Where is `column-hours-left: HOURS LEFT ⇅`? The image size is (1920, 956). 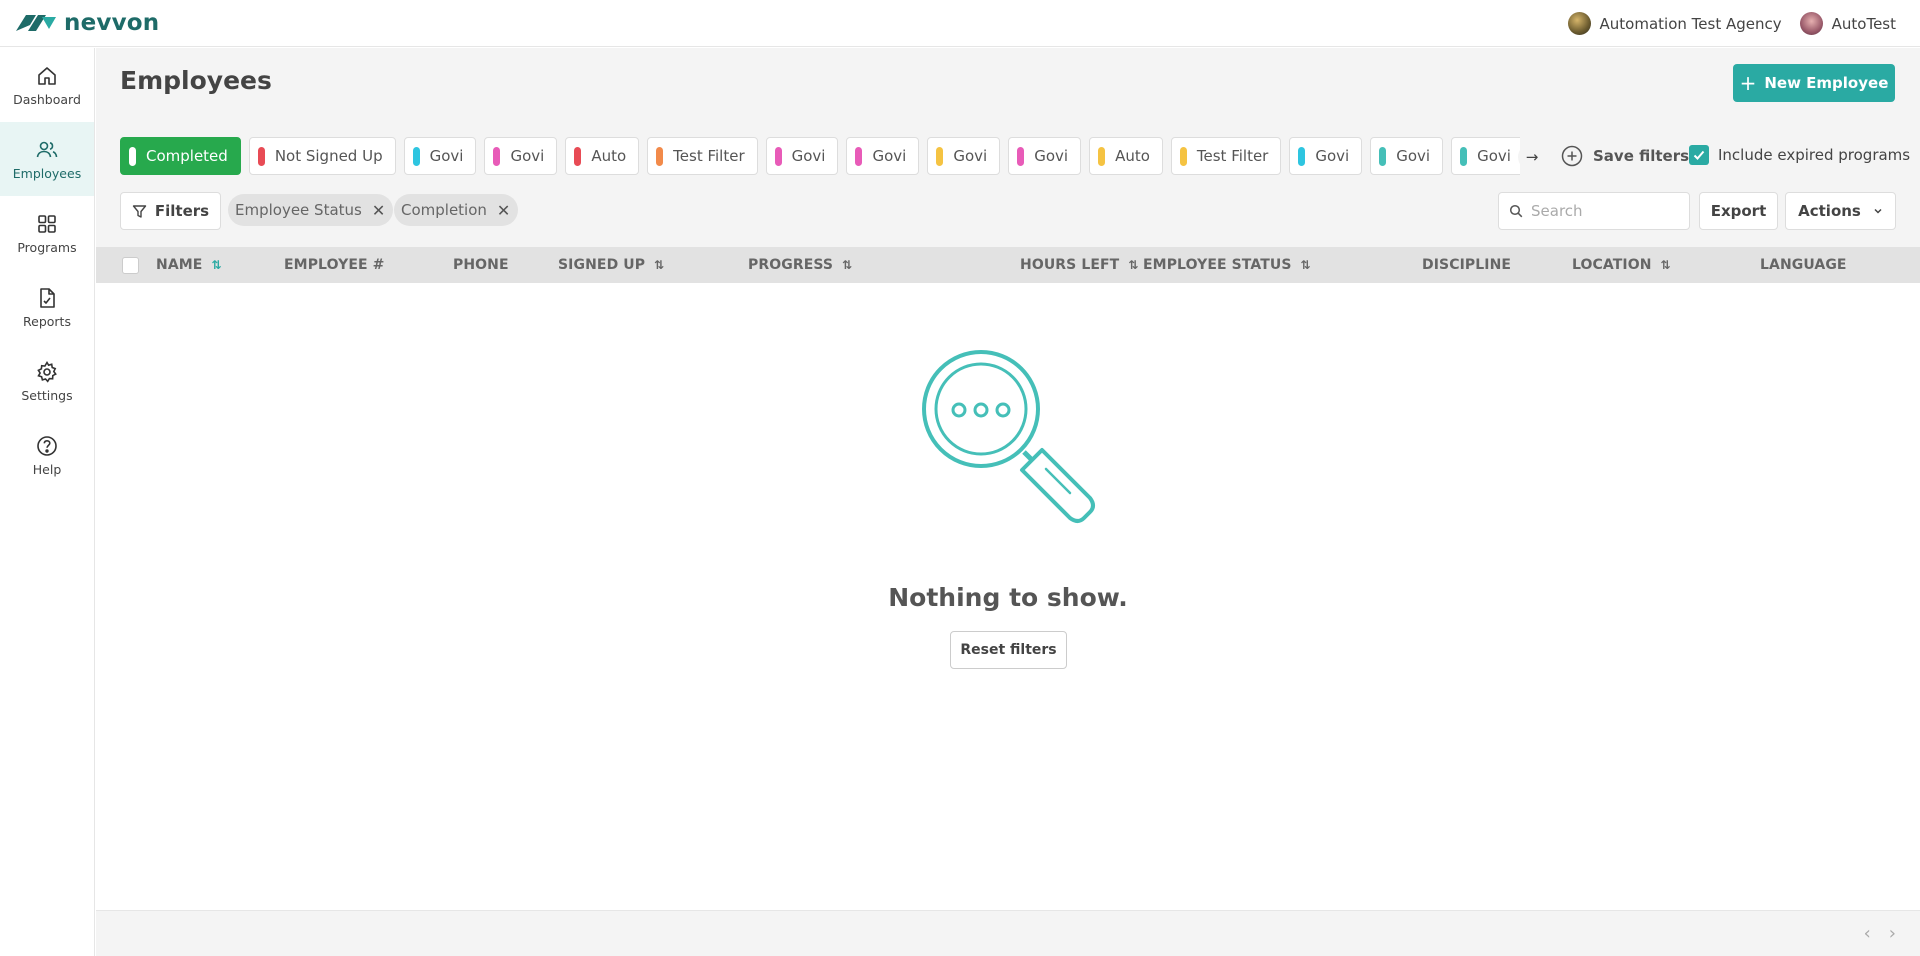 column-hours-left: HOURS LEFT ⇅ is located at coordinates (1079, 265).